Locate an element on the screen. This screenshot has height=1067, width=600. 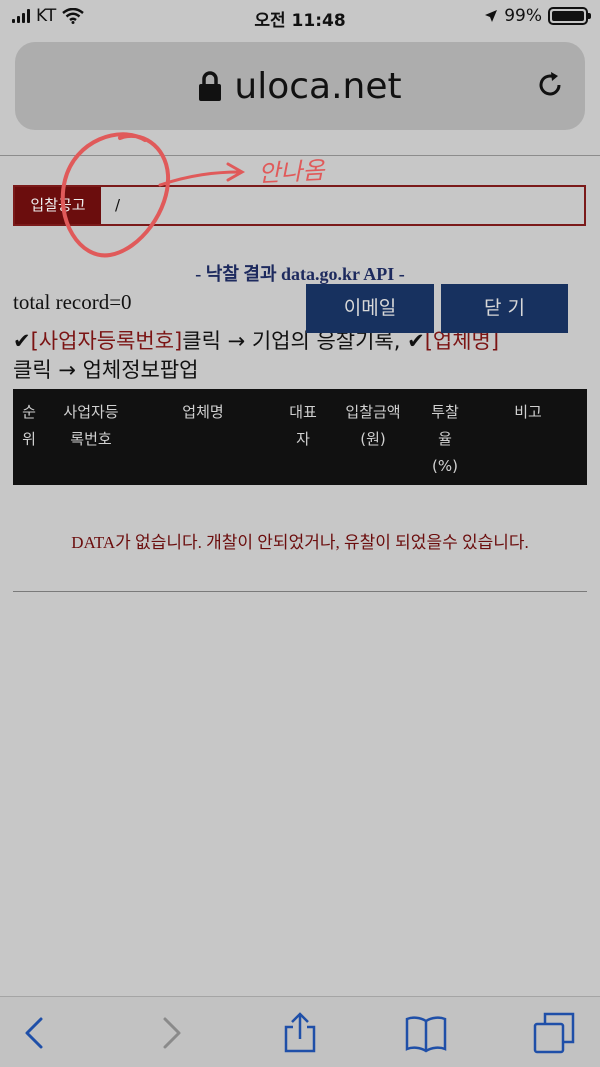
battery-icon is located at coordinates (569, 16).